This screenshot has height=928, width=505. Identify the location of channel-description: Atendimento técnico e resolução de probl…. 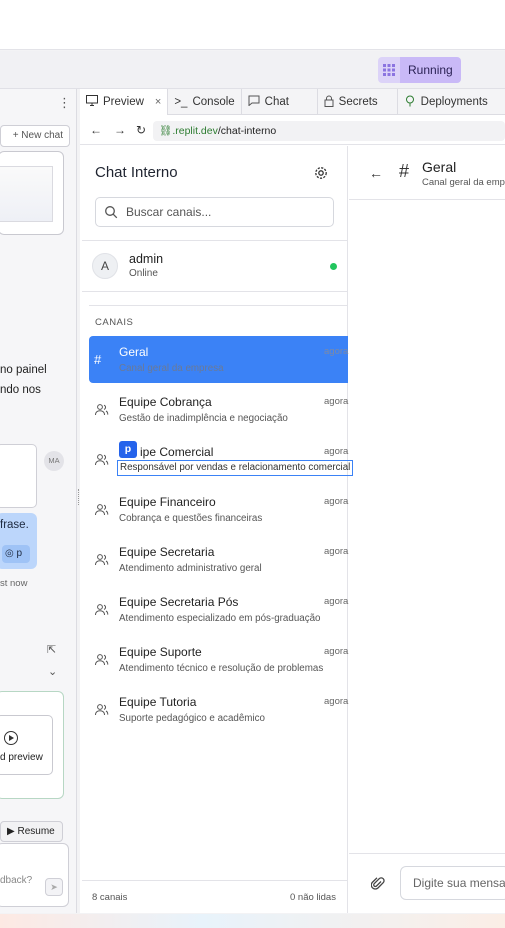
(221, 668).